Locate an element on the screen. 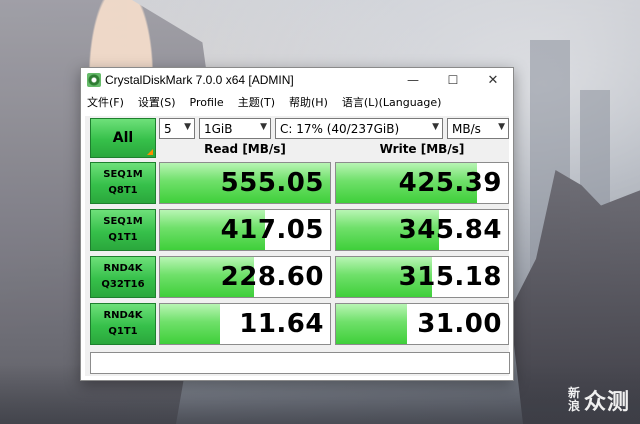 This screenshot has height=424, width=640. app-disk-icon is located at coordinates (94, 80).